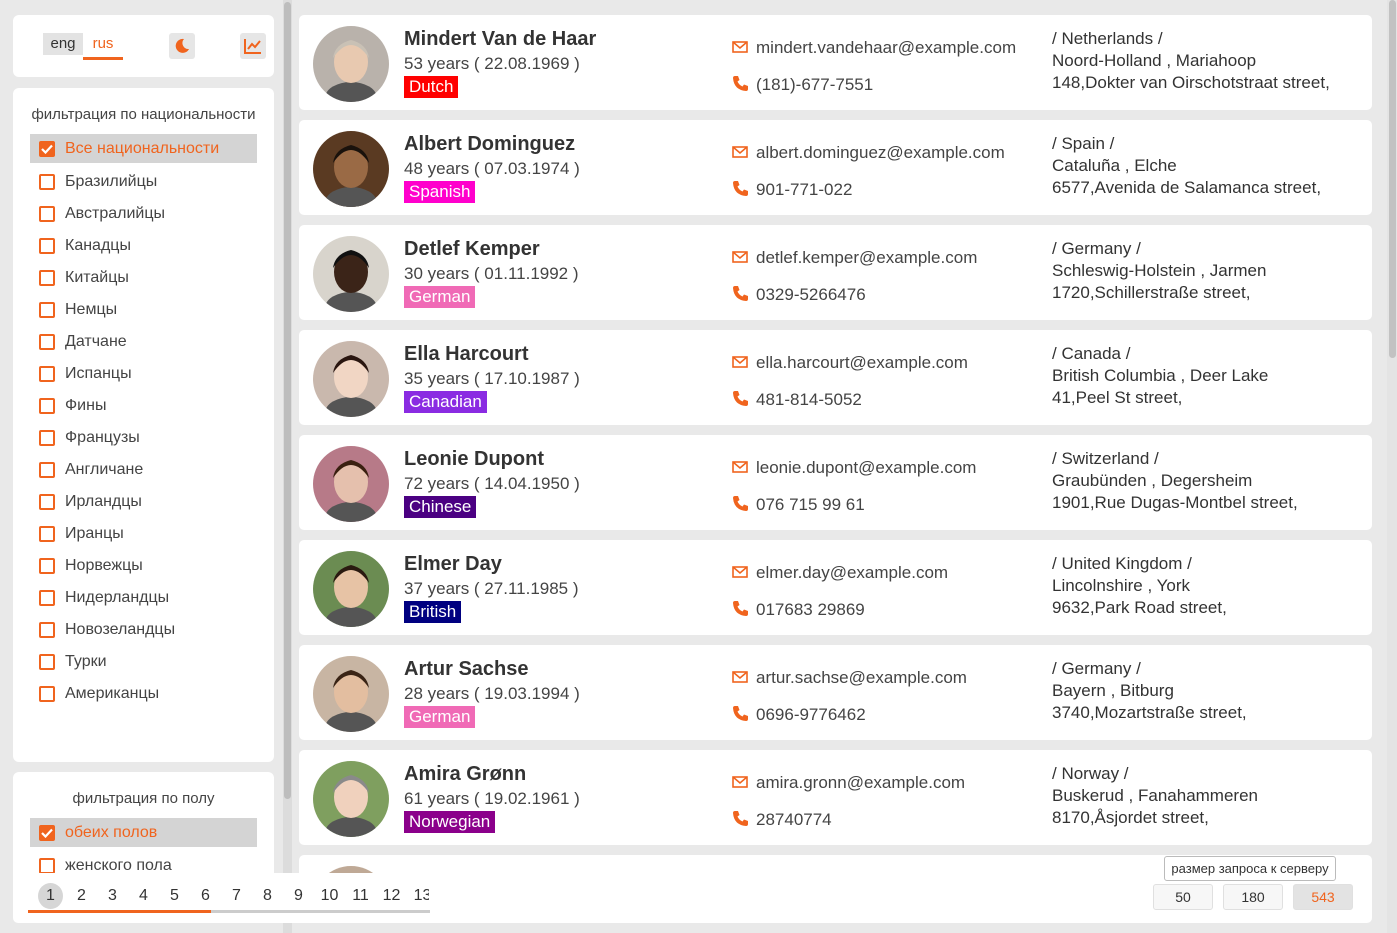 Image resolution: width=1397 pixels, height=933 pixels. What do you see at coordinates (119, 911) in the screenshot?
I see `pagination-scroll-progress` at bounding box center [119, 911].